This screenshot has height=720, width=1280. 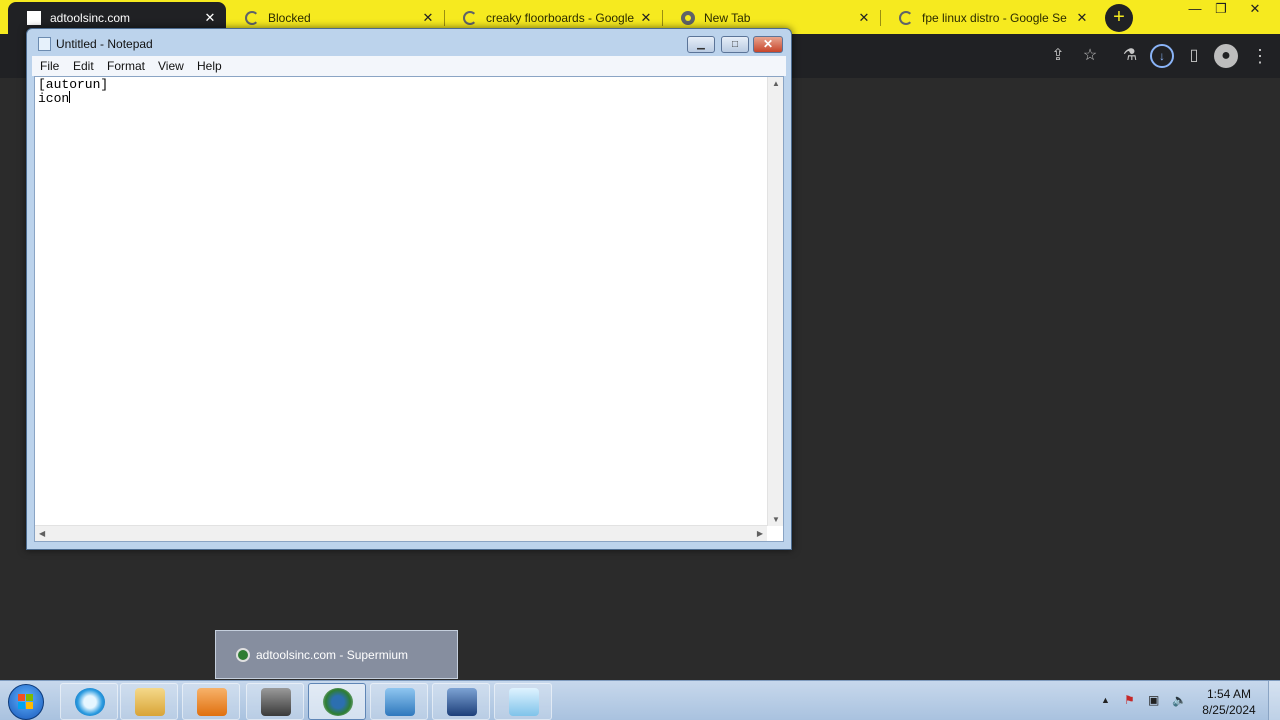 I want to click on horizontal-scrollbar: ◀ ▶, so click(x=401, y=533).